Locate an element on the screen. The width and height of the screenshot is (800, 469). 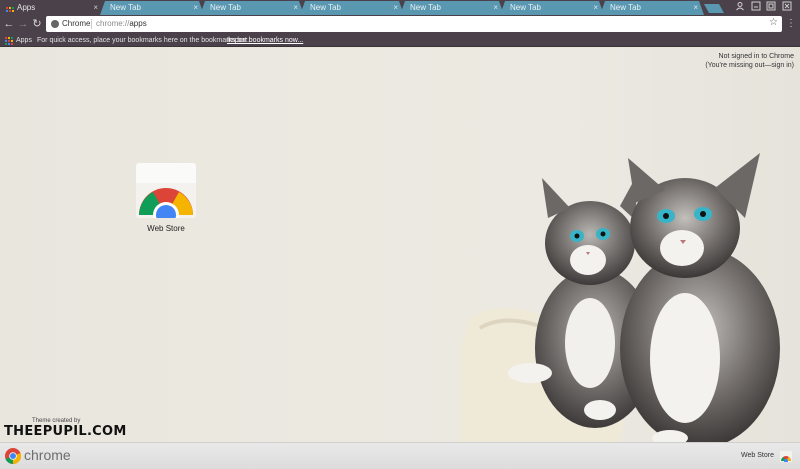
url-path: apps is located at coordinates (138, 23).